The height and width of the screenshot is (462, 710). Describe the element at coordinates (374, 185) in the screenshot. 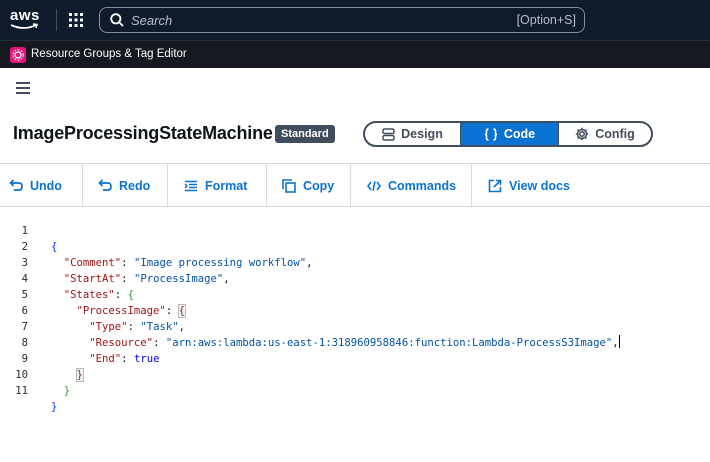

I see `code-brackets-icon` at that location.